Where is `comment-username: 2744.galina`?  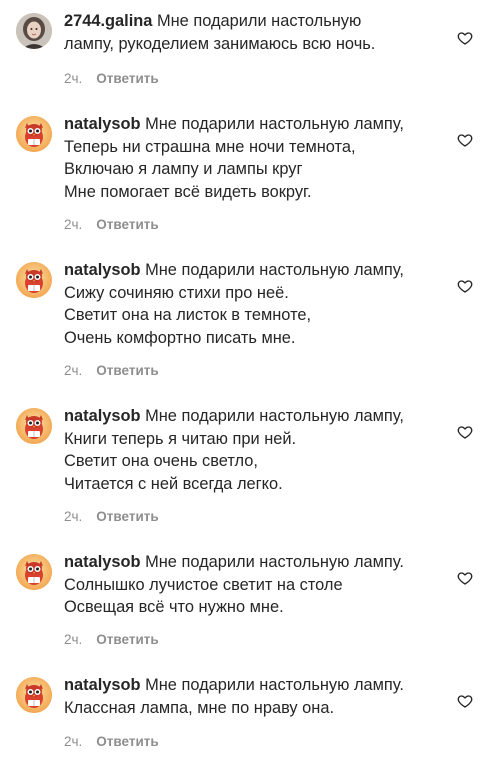 comment-username: 2744.galina is located at coordinates (108, 21).